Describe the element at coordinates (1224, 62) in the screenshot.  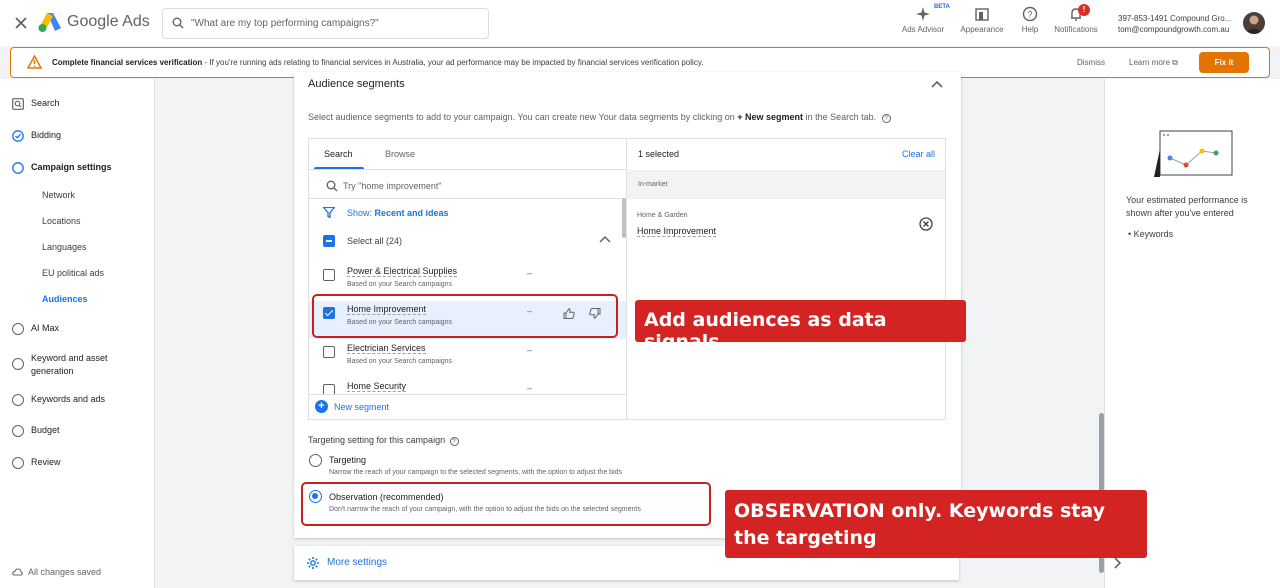
I see `fix-it-button: Fix it` at that location.